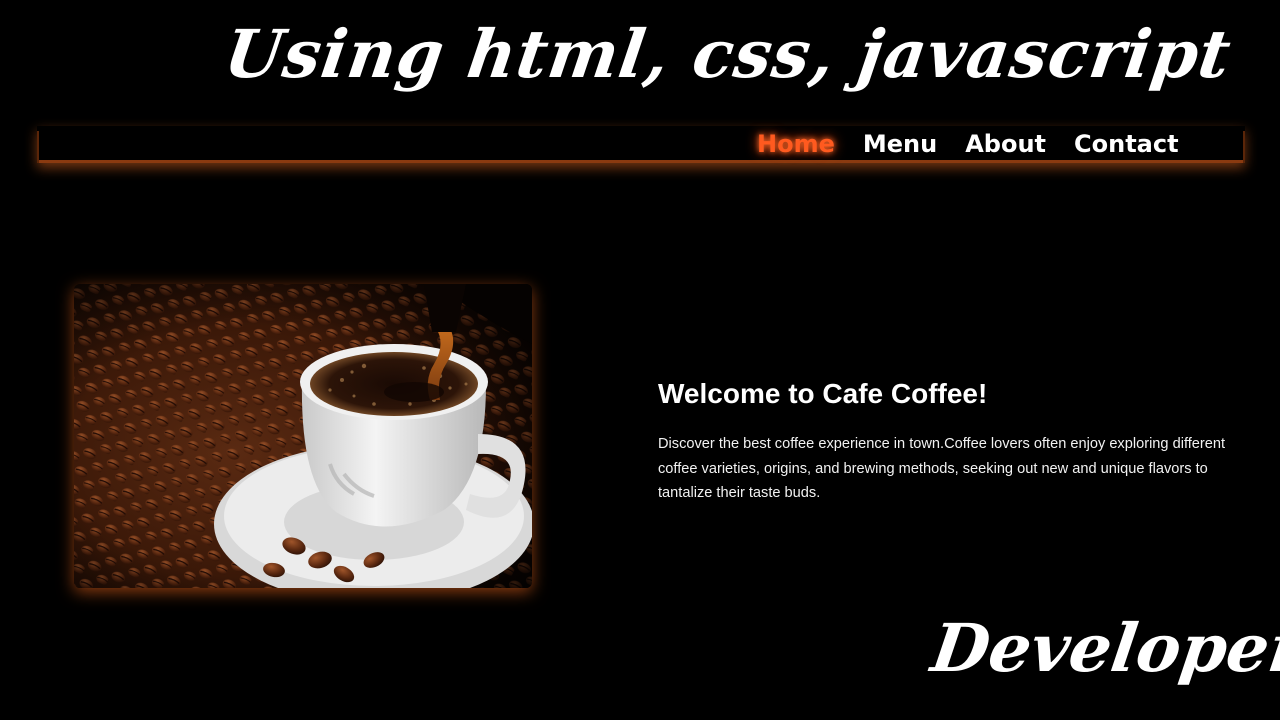 Image resolution: width=1280 pixels, height=720 pixels. I want to click on welcome-heading: Welcome to Cafe Coffee!, so click(823, 393).